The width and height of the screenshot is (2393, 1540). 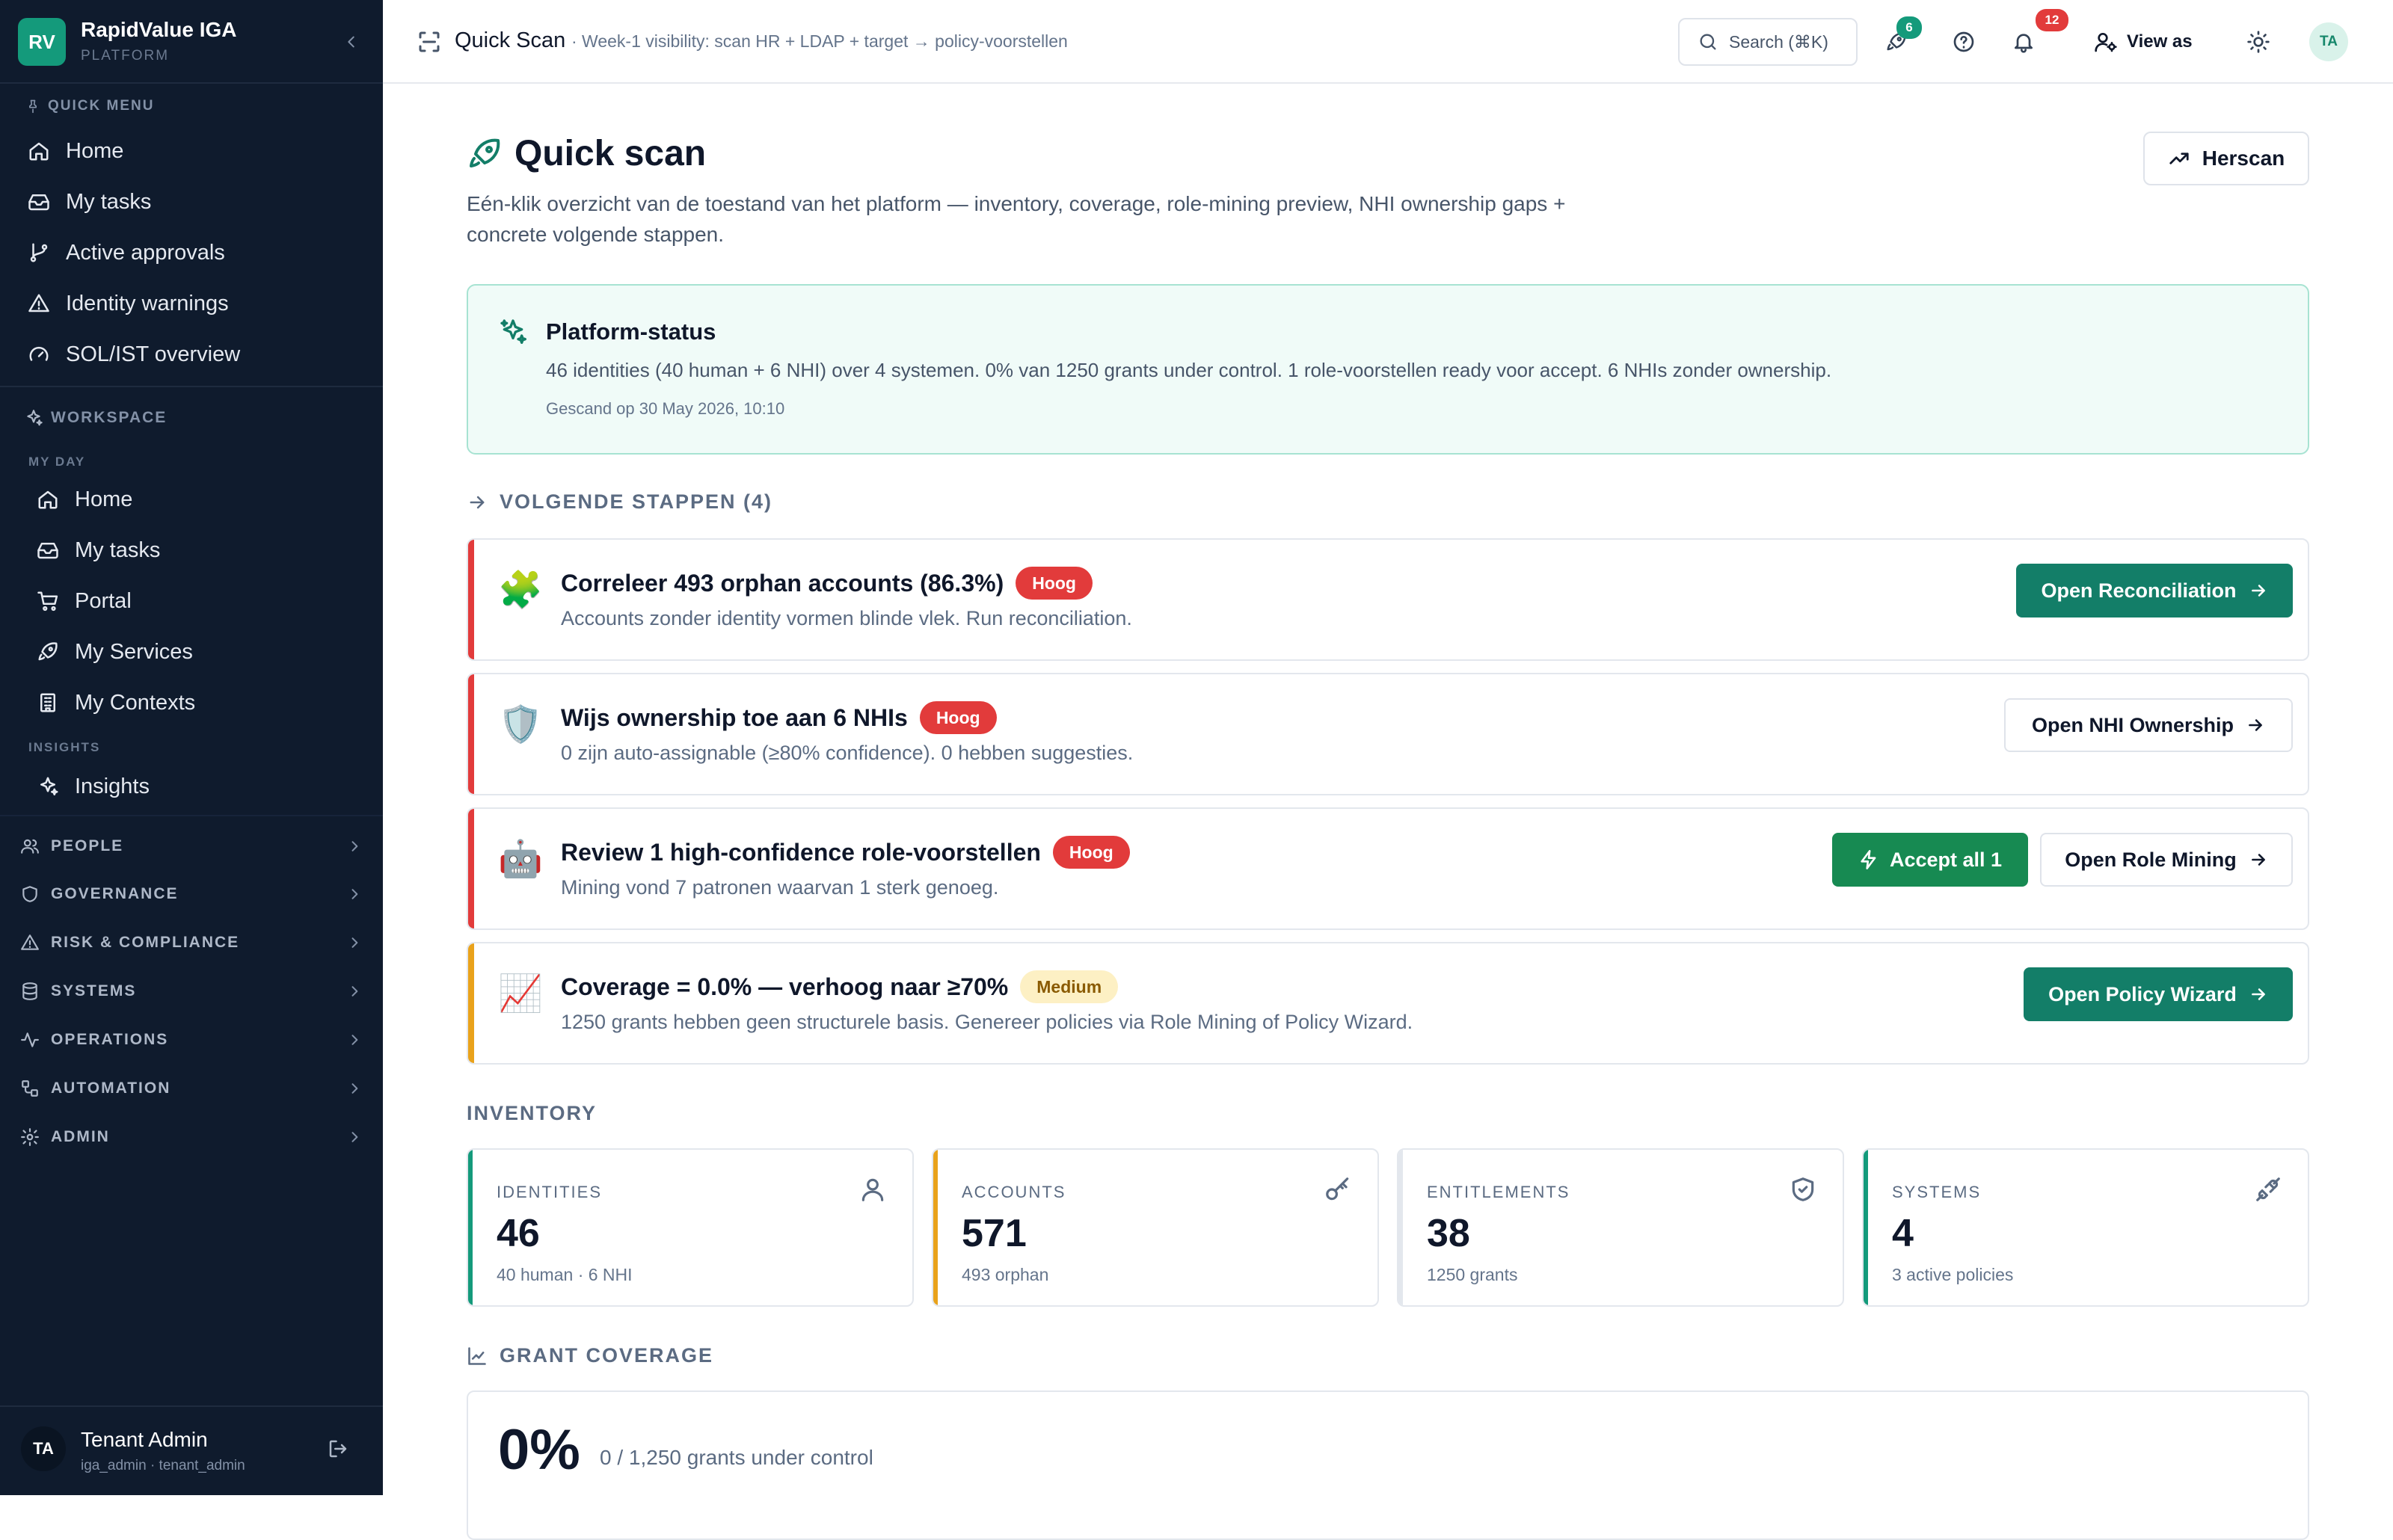 I want to click on card-value: 571, so click(x=994, y=1233).